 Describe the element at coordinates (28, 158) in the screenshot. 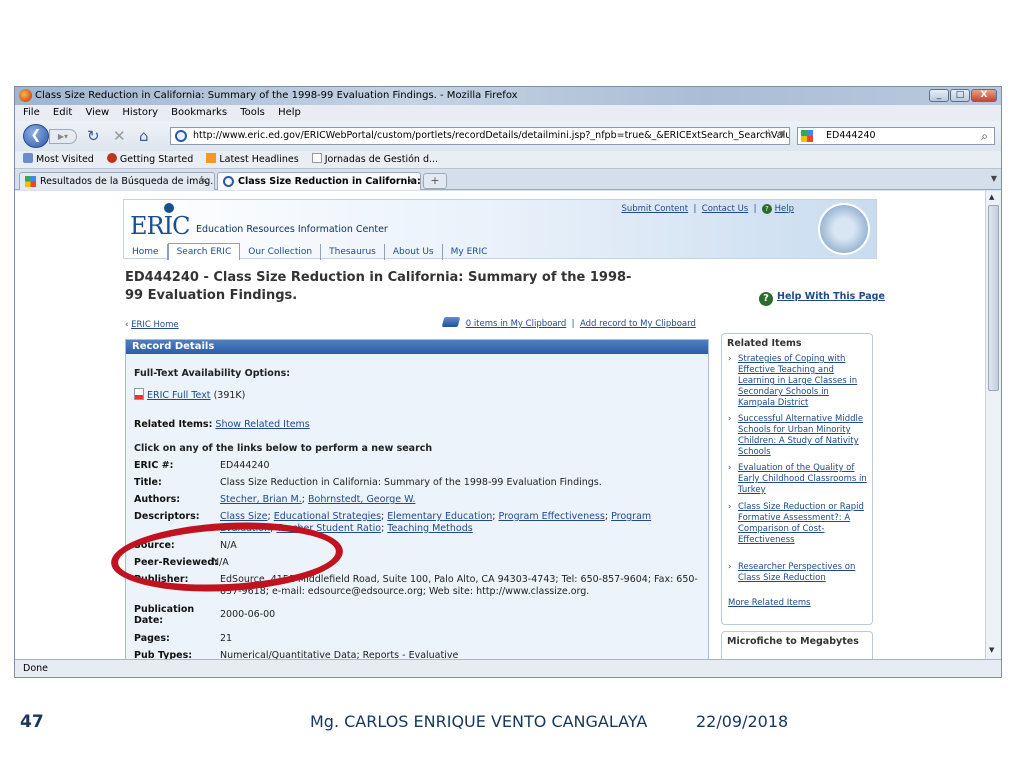

I see `most-visited-icon` at that location.